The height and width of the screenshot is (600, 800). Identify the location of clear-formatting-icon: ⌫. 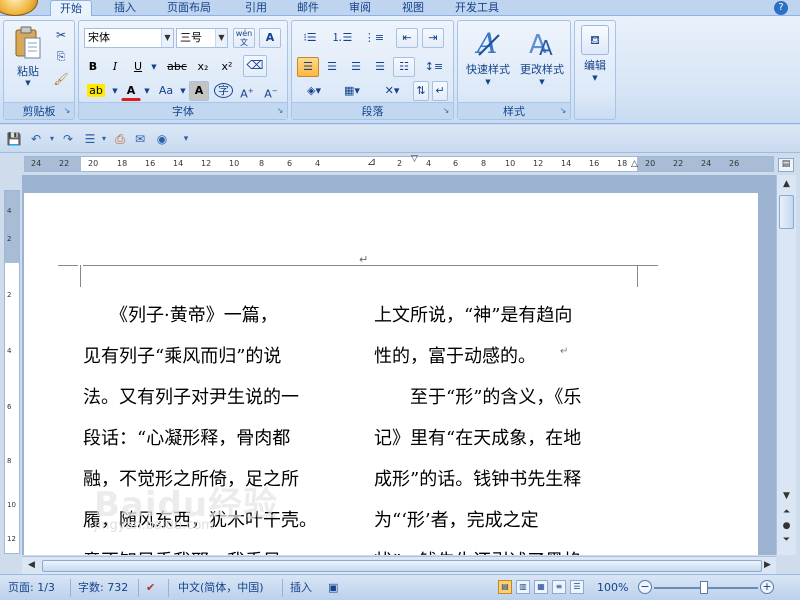
(255, 66).